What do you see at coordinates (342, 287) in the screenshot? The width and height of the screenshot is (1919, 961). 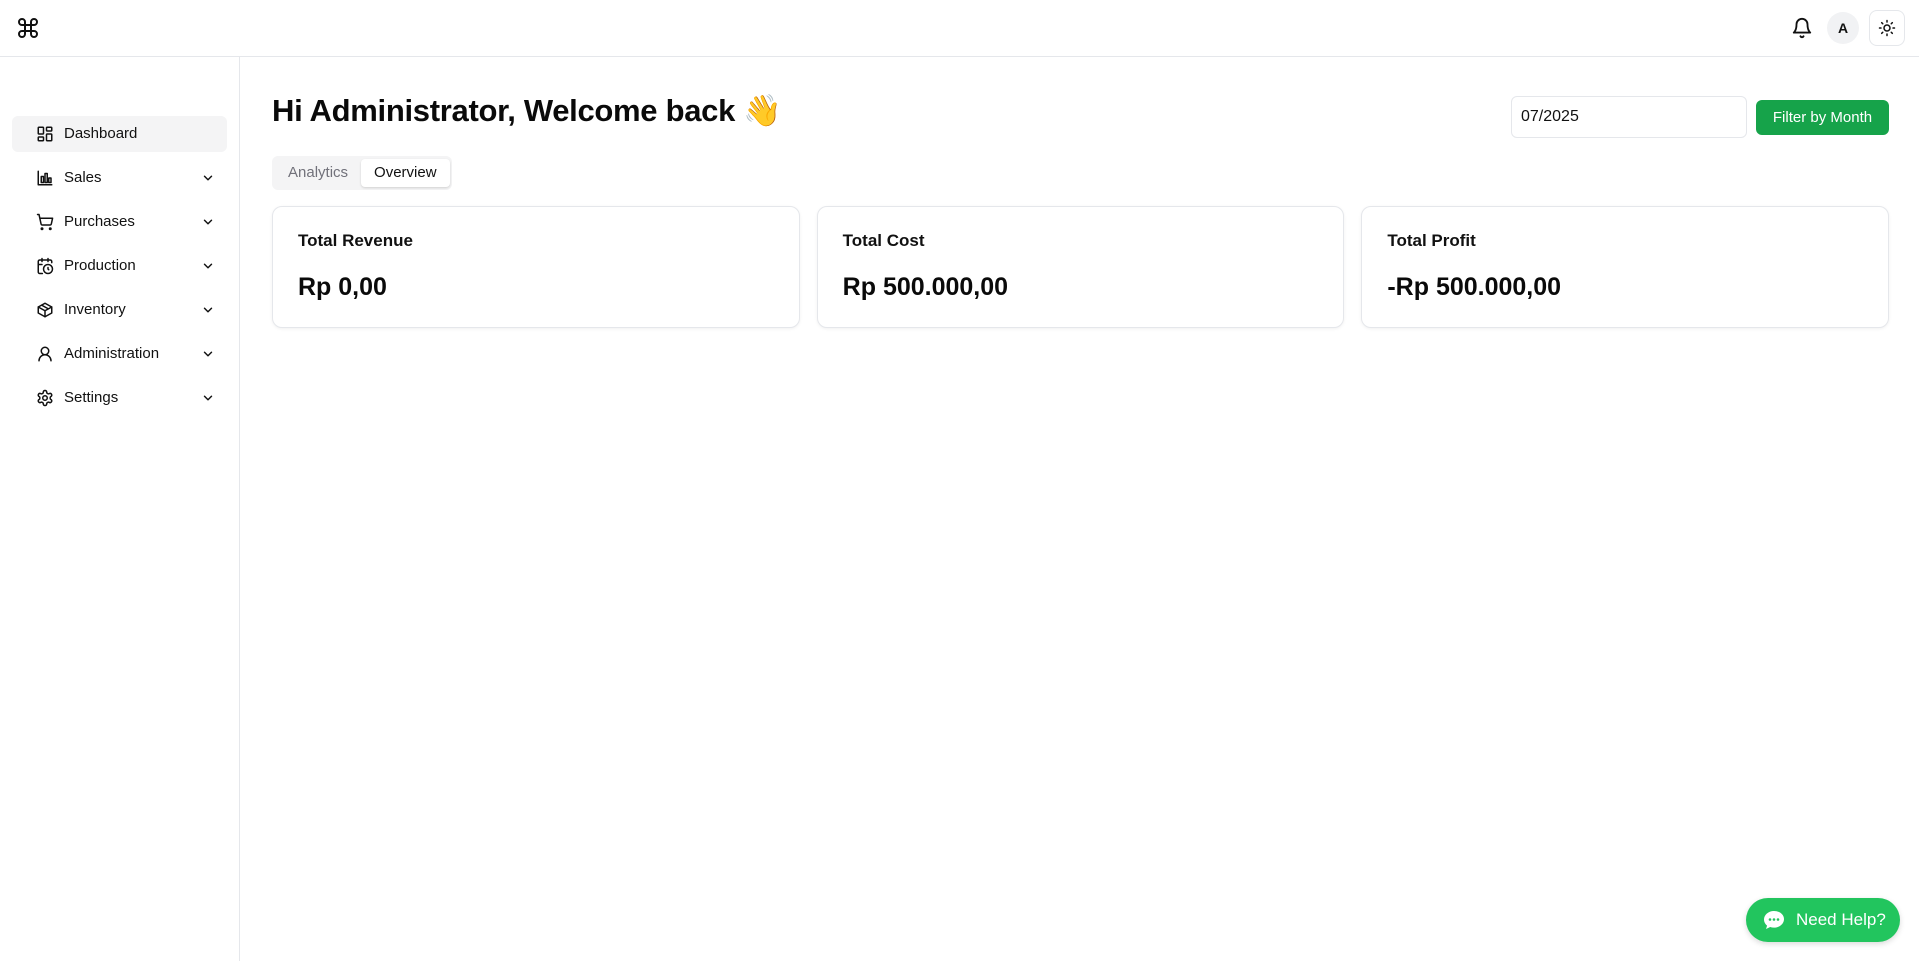 I see `card-value: Rp 0,00` at bounding box center [342, 287].